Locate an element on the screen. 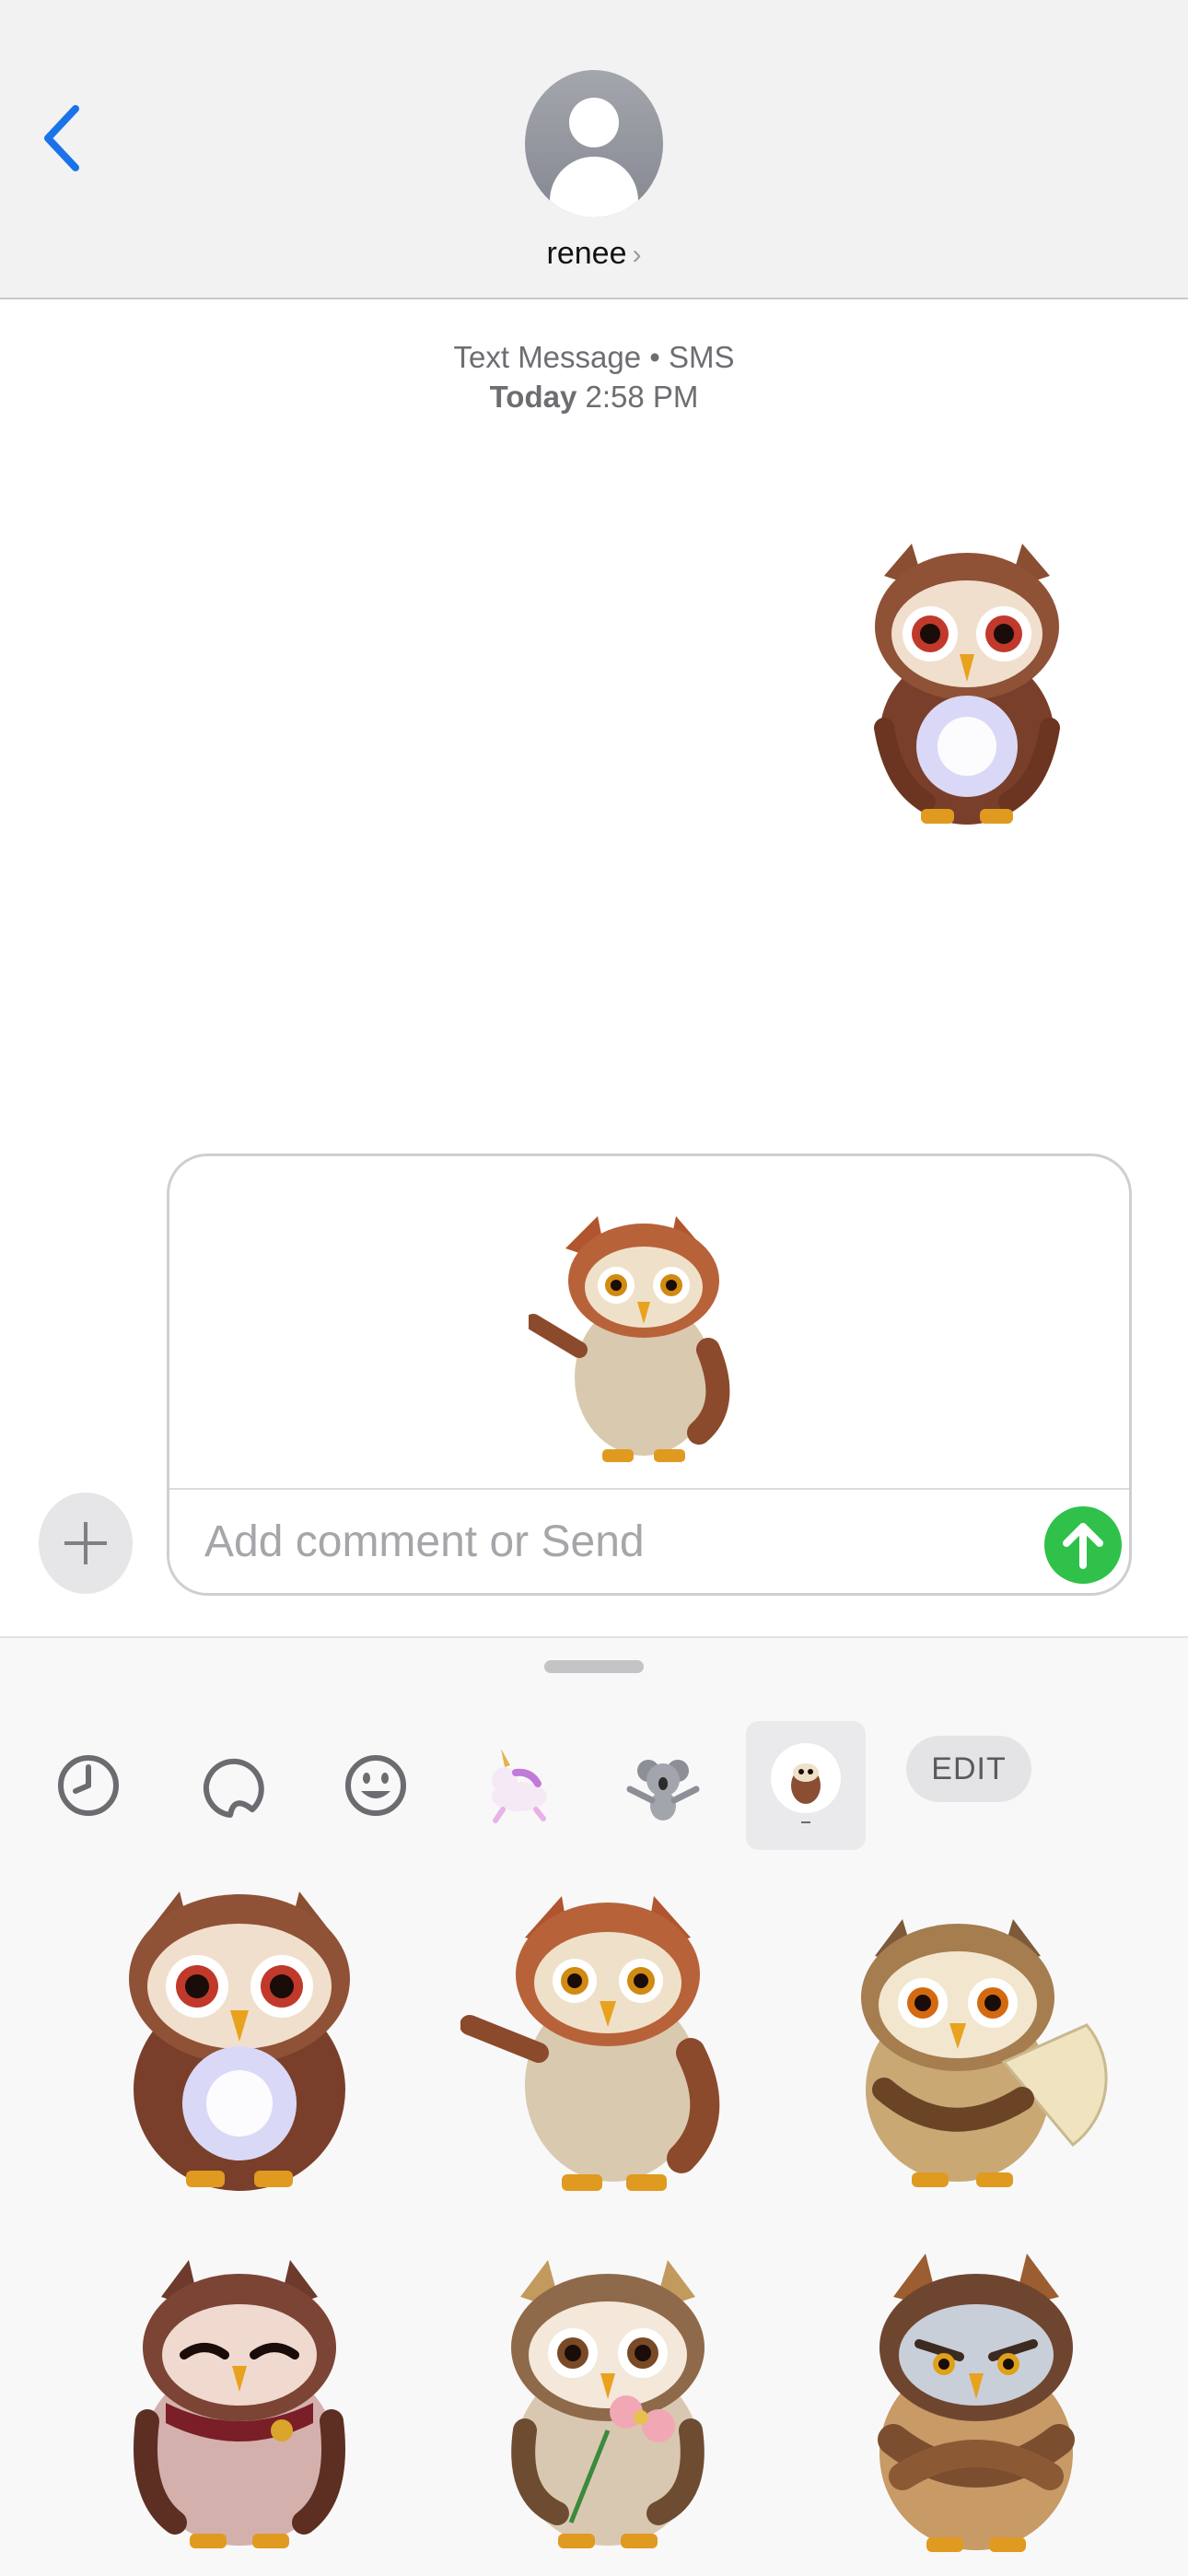  sticker-owl-fan is located at coordinates (976, 2034).